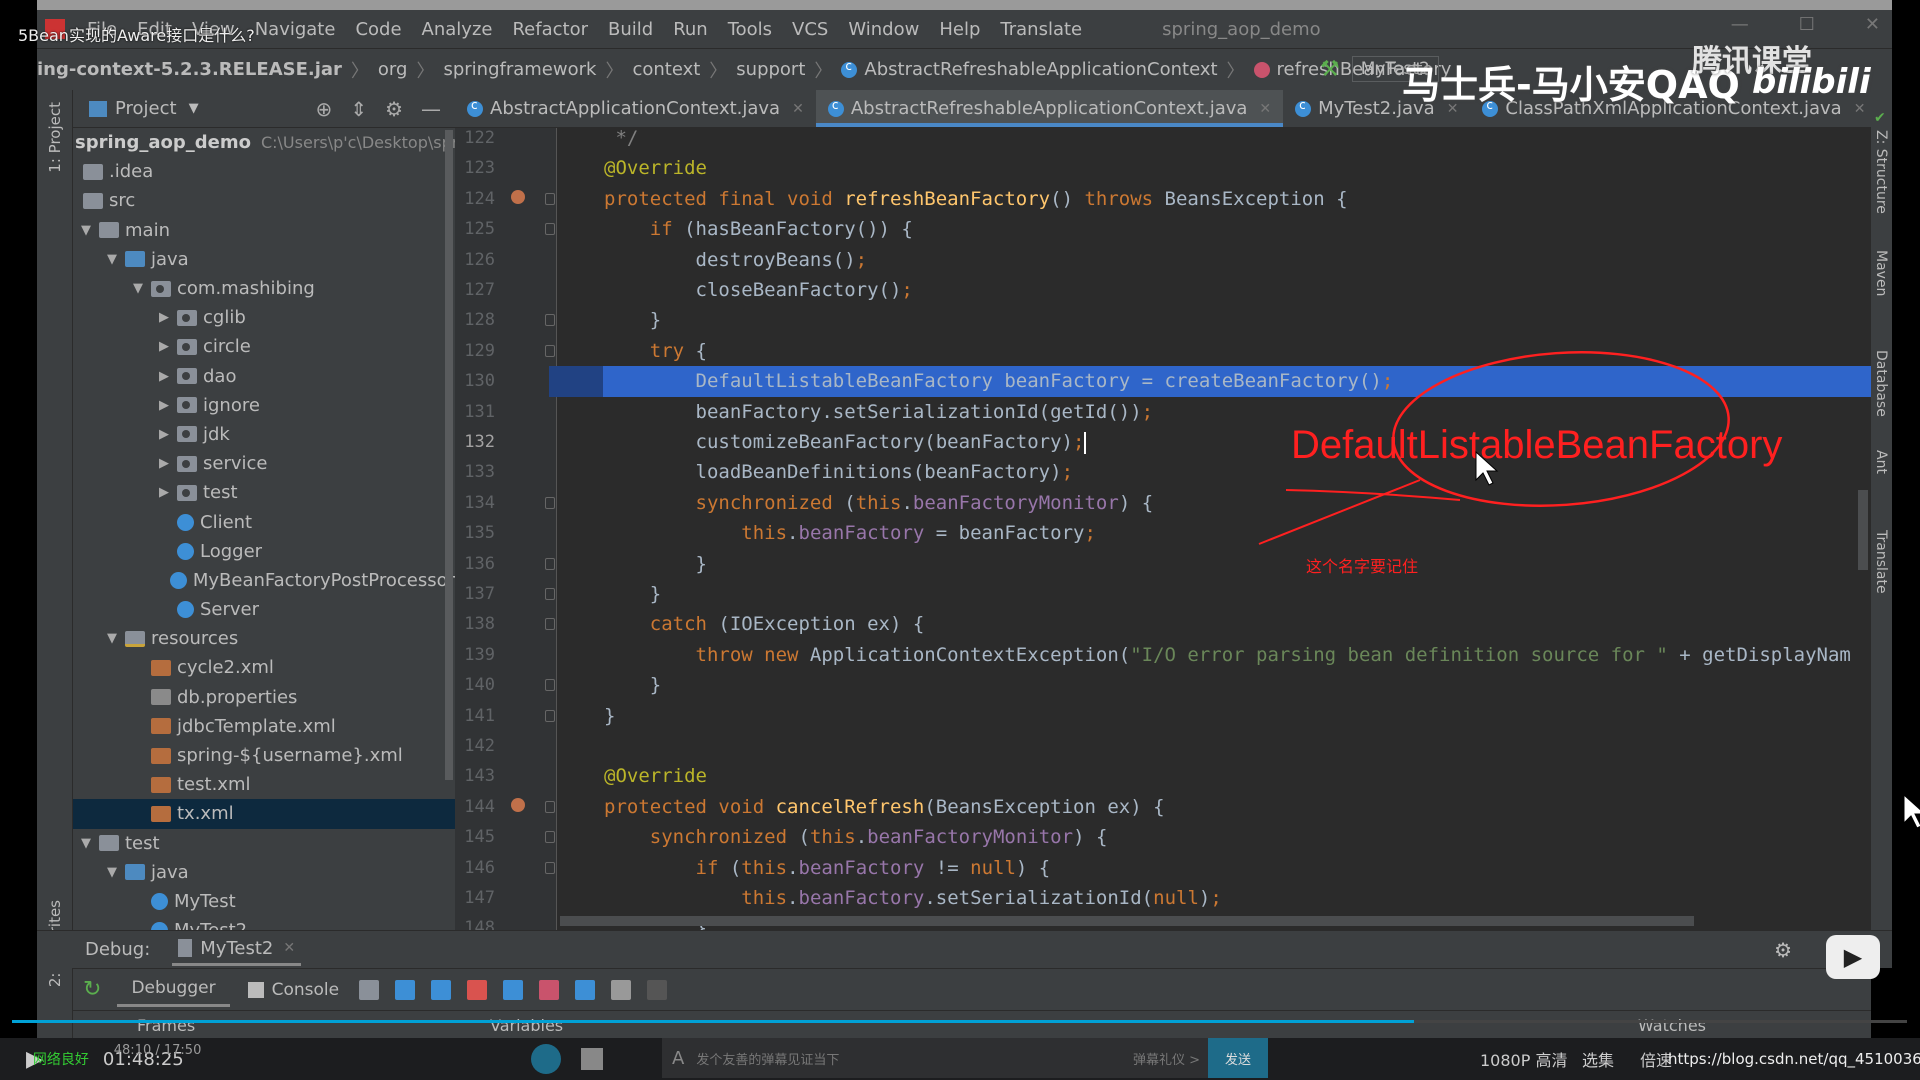  Describe the element at coordinates (1041, 29) in the screenshot. I see `menu-translate: Translate` at that location.